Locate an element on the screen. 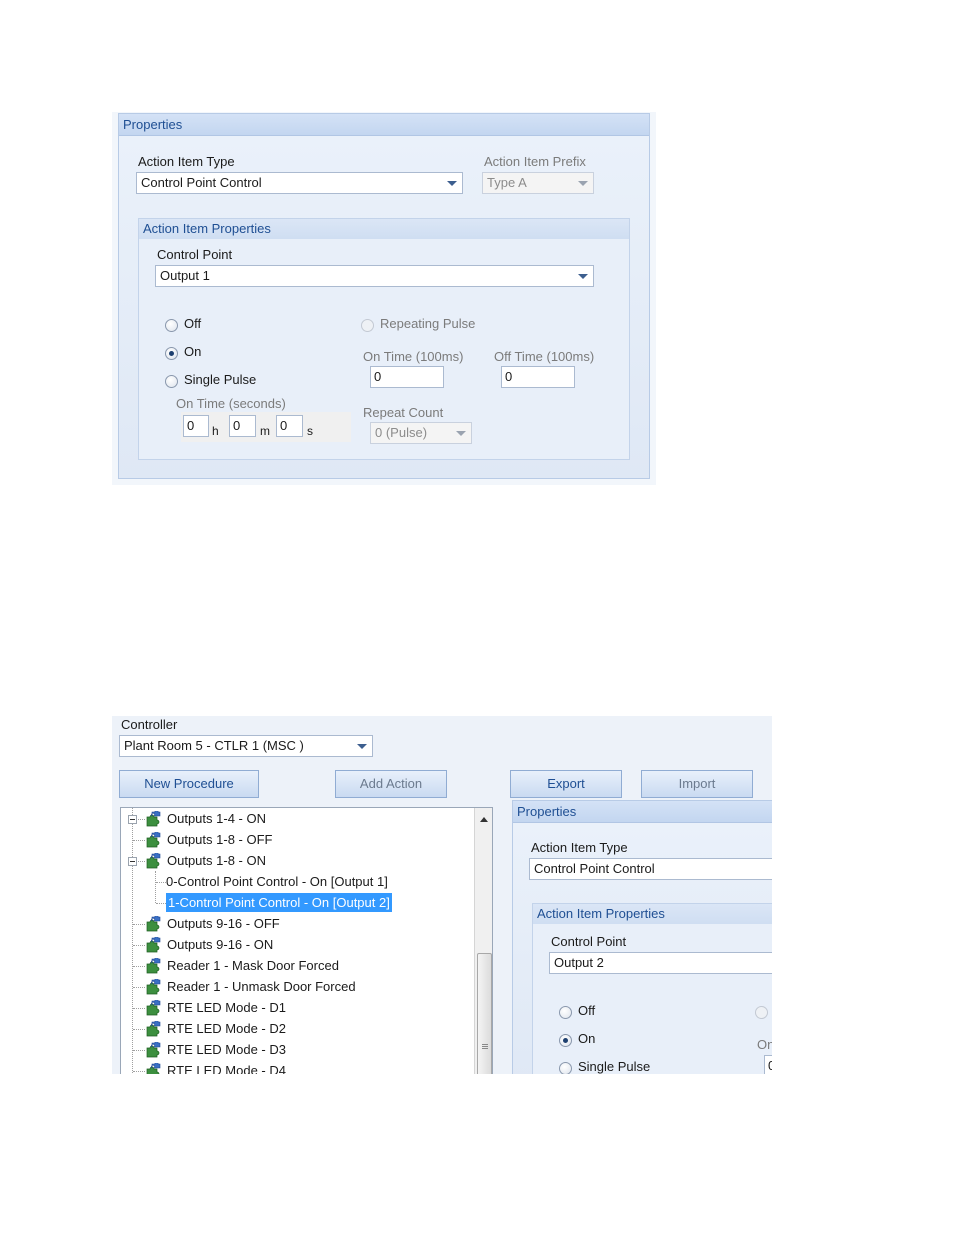  bottom-on-radio-label: On is located at coordinates (587, 1038).